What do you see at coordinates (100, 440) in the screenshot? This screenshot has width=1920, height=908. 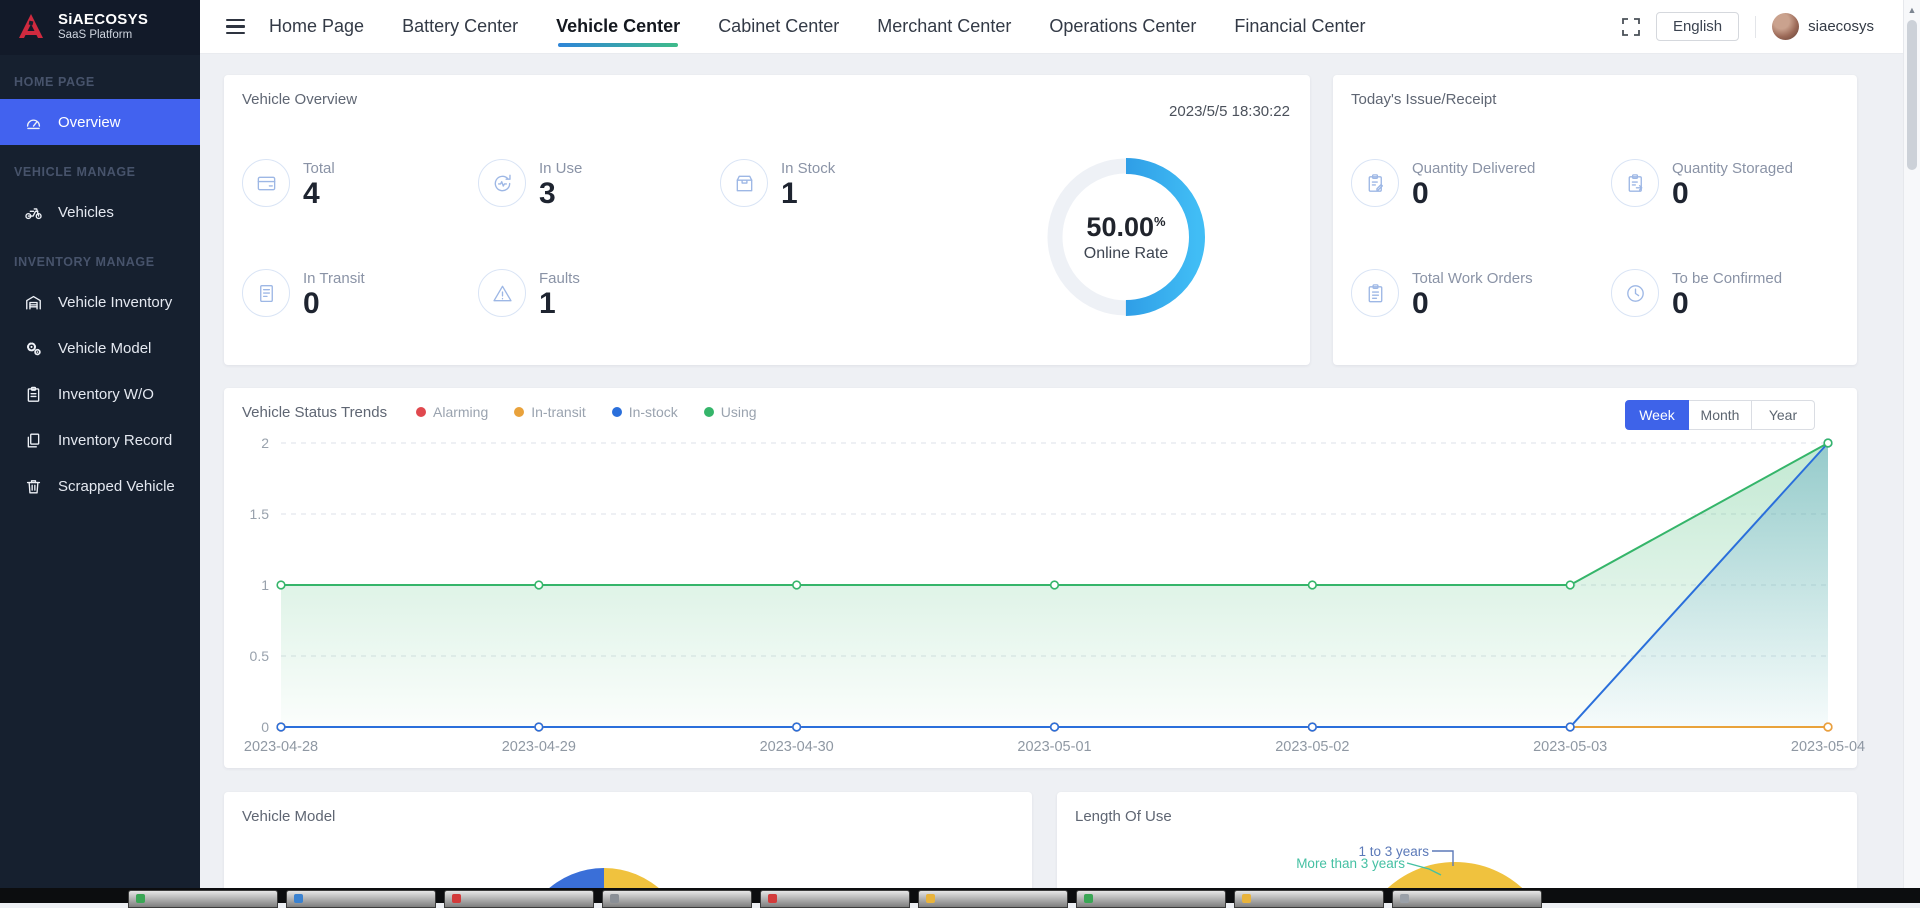 I see `sidebar-item-inventory-record: Inventory Record` at bounding box center [100, 440].